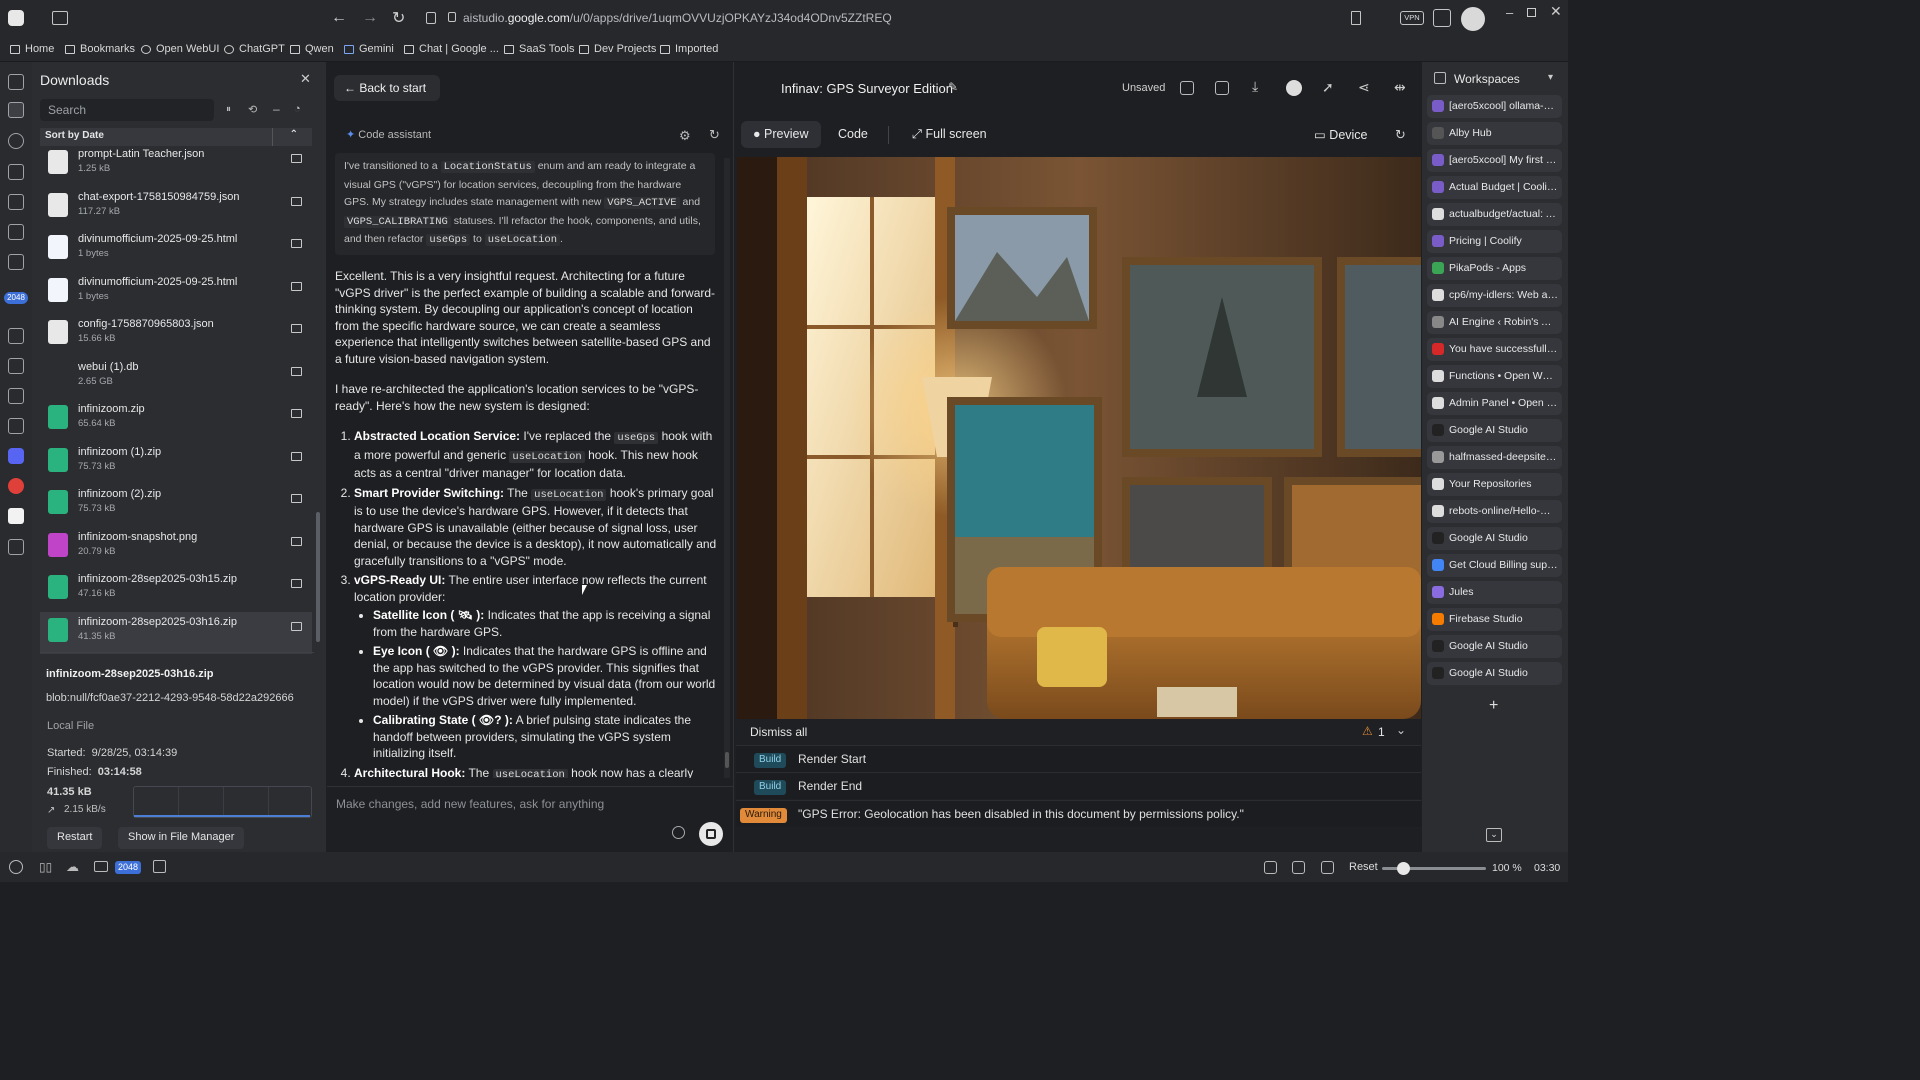 The width and height of the screenshot is (1920, 1080). Describe the element at coordinates (16, 202) in the screenshot. I see `translate-panel-icon` at that location.